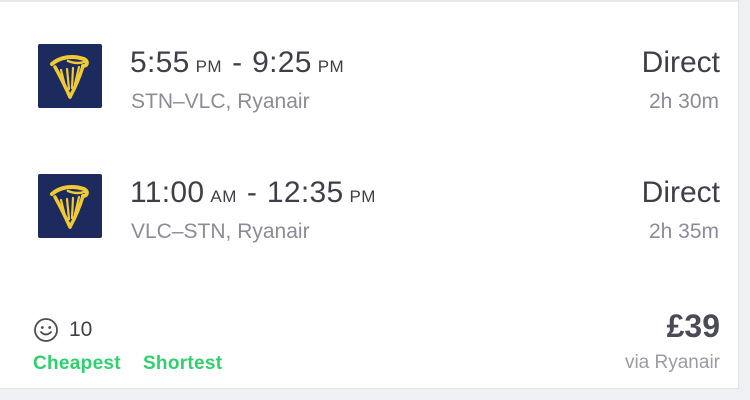 This screenshot has height=400, width=750. Describe the element at coordinates (209, 66) in the screenshot. I see `depart-ampm: PM` at that location.